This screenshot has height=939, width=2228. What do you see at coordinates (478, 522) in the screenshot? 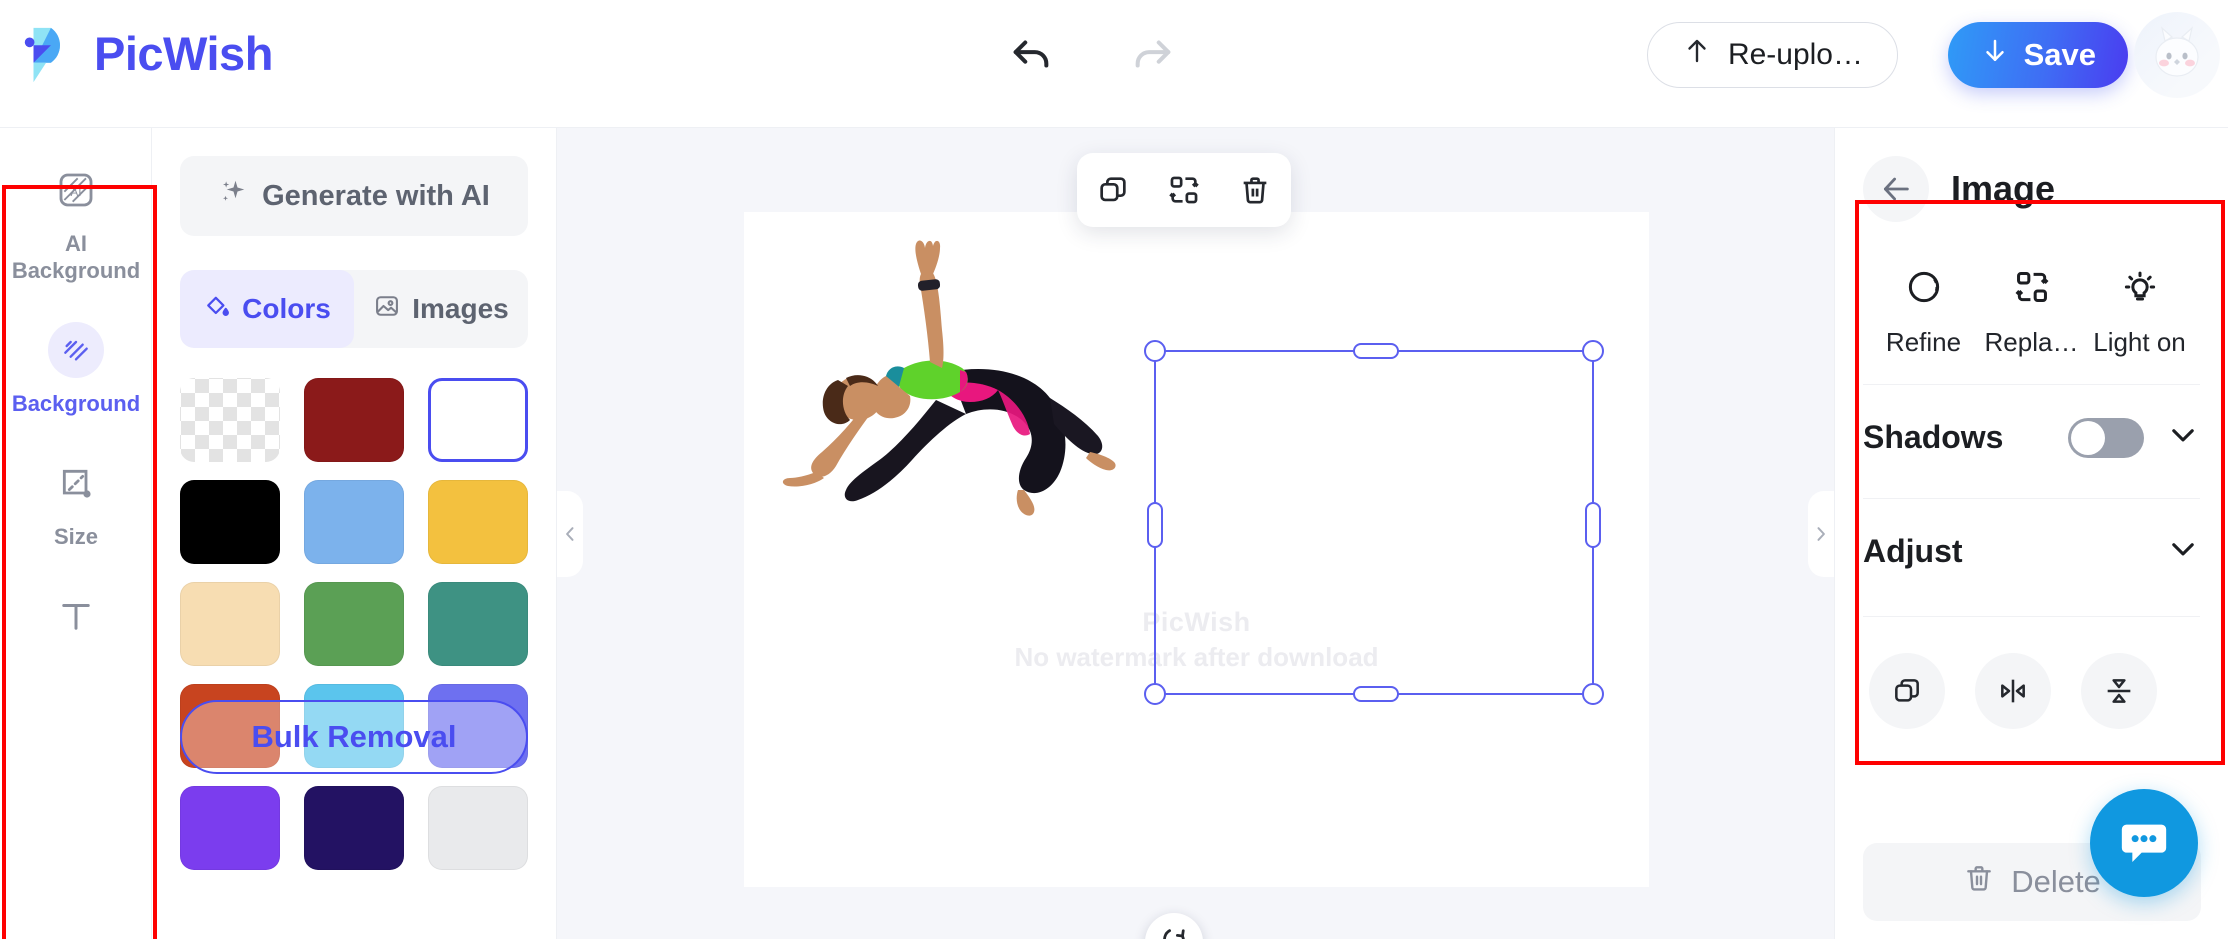
I see `color-swatch-yellow` at bounding box center [478, 522].